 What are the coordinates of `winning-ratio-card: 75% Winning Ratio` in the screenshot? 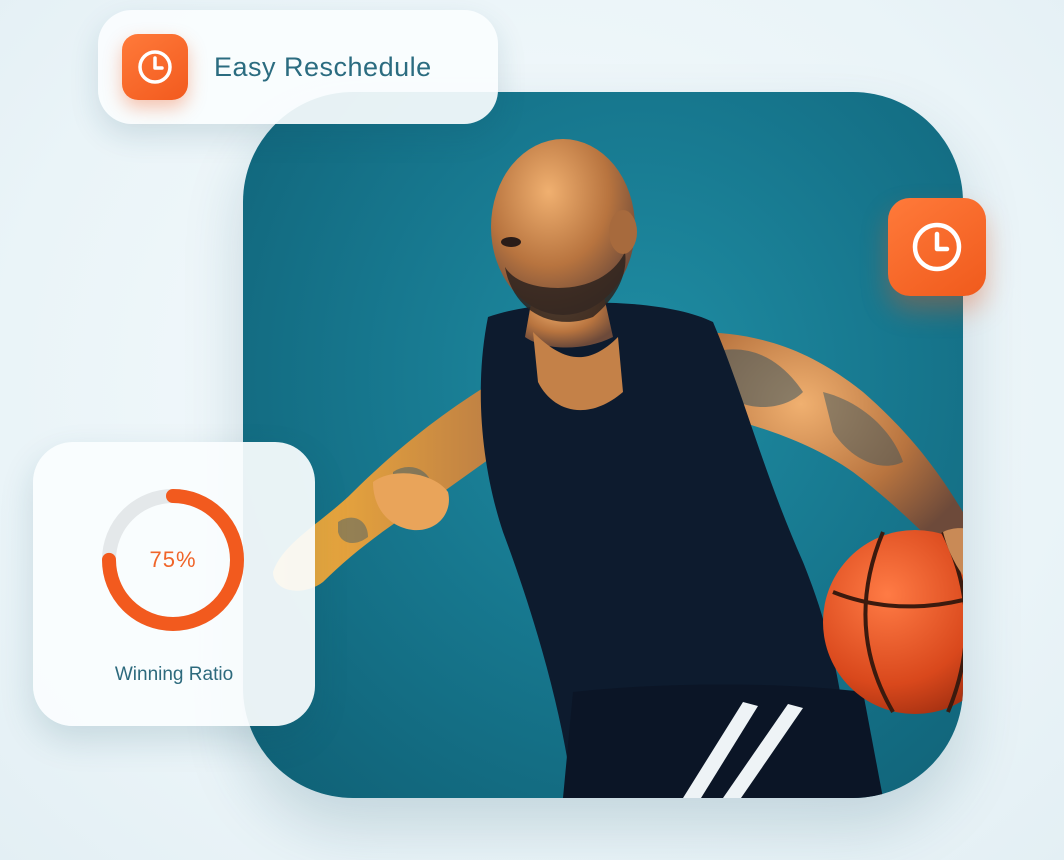 It's located at (174, 584).